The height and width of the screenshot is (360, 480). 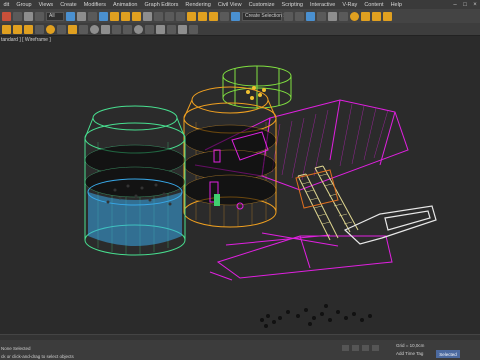 I want to click on menu-scripting: Scripting, so click(x=292, y=5).